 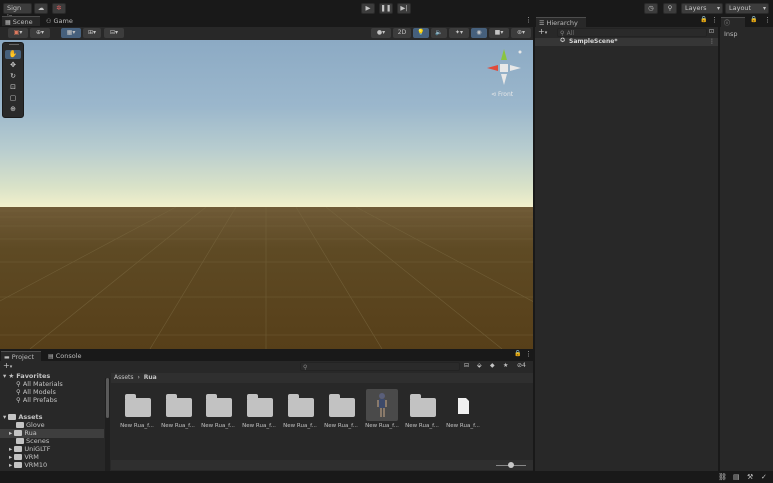 I want to click on search-icon: ⚲, so click(x=18, y=392).